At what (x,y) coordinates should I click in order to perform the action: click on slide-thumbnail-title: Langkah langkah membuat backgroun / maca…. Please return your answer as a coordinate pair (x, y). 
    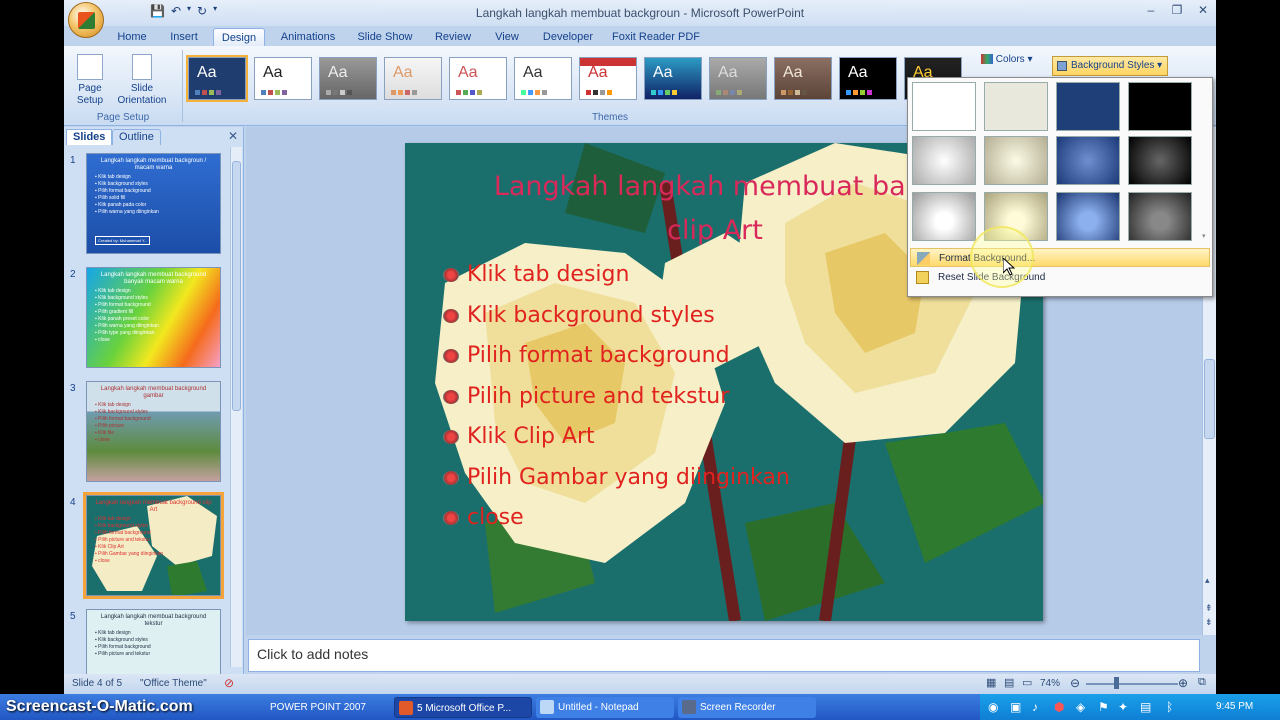
    Looking at the image, I should click on (153, 164).